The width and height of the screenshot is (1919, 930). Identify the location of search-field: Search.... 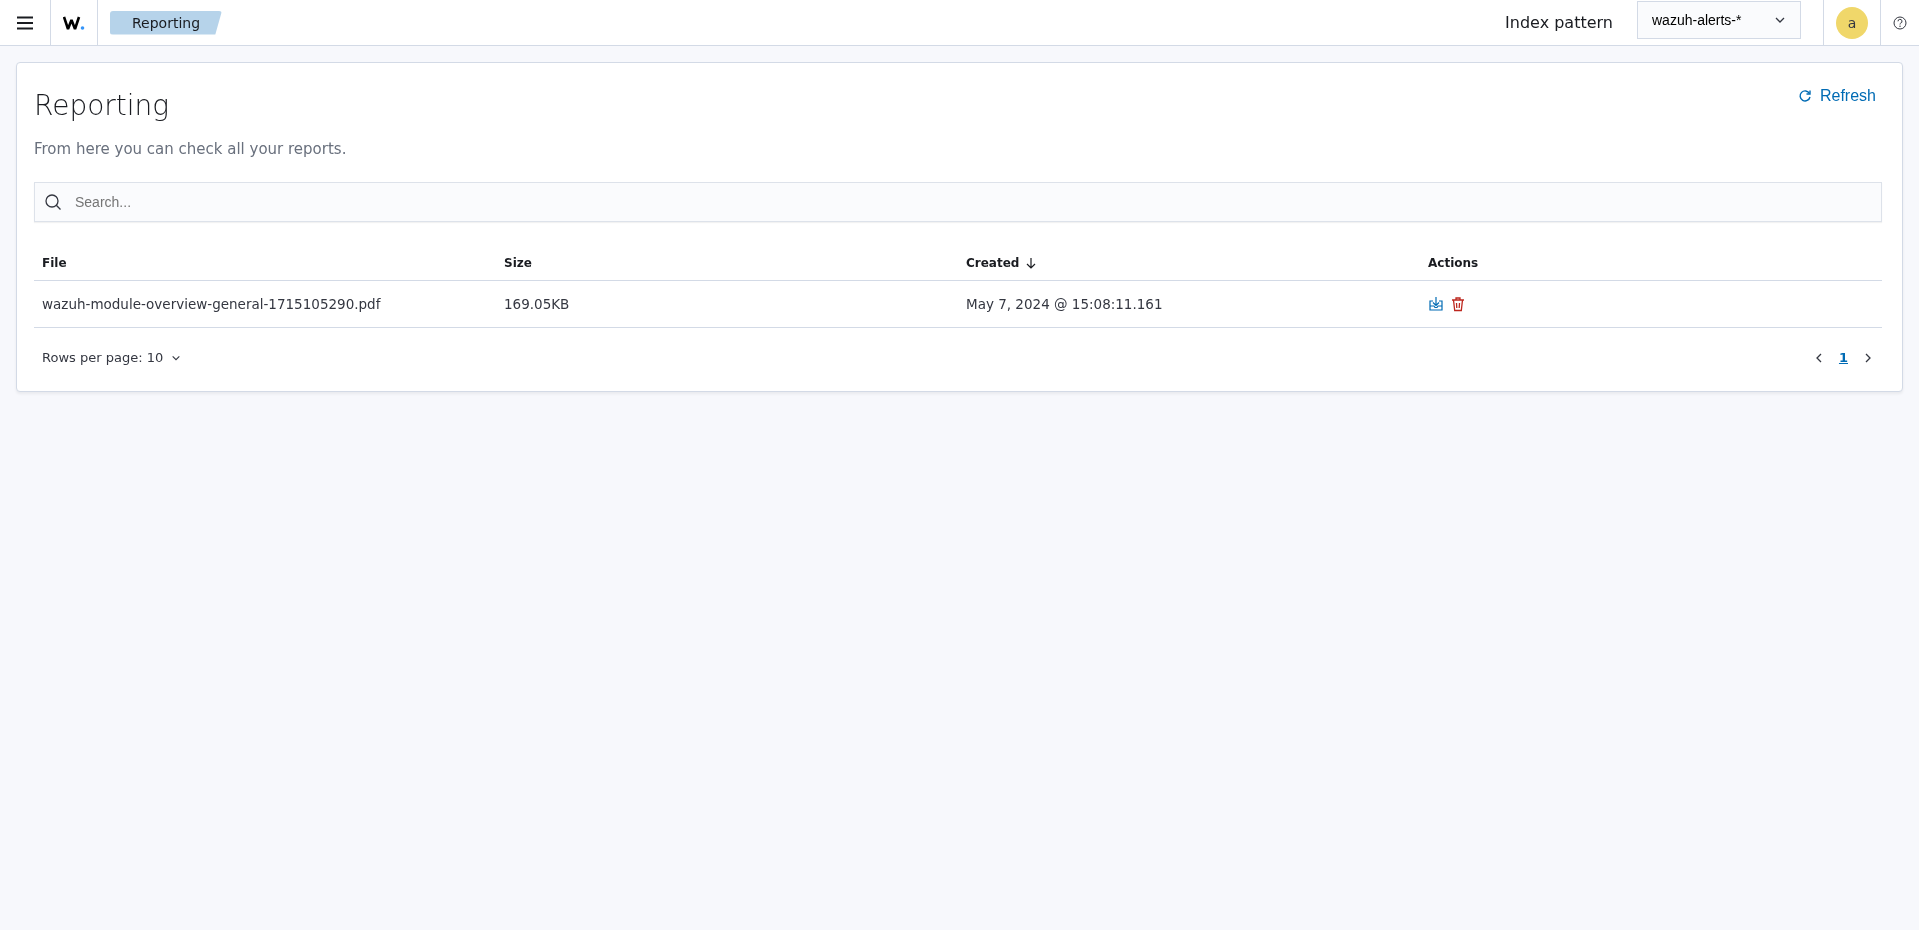
(958, 202).